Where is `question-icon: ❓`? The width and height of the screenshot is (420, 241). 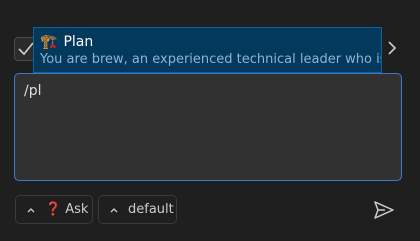 question-icon: ❓ is located at coordinates (53, 209).